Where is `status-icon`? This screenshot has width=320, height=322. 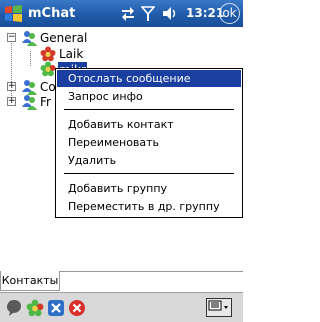
status-icon is located at coordinates (14, 308).